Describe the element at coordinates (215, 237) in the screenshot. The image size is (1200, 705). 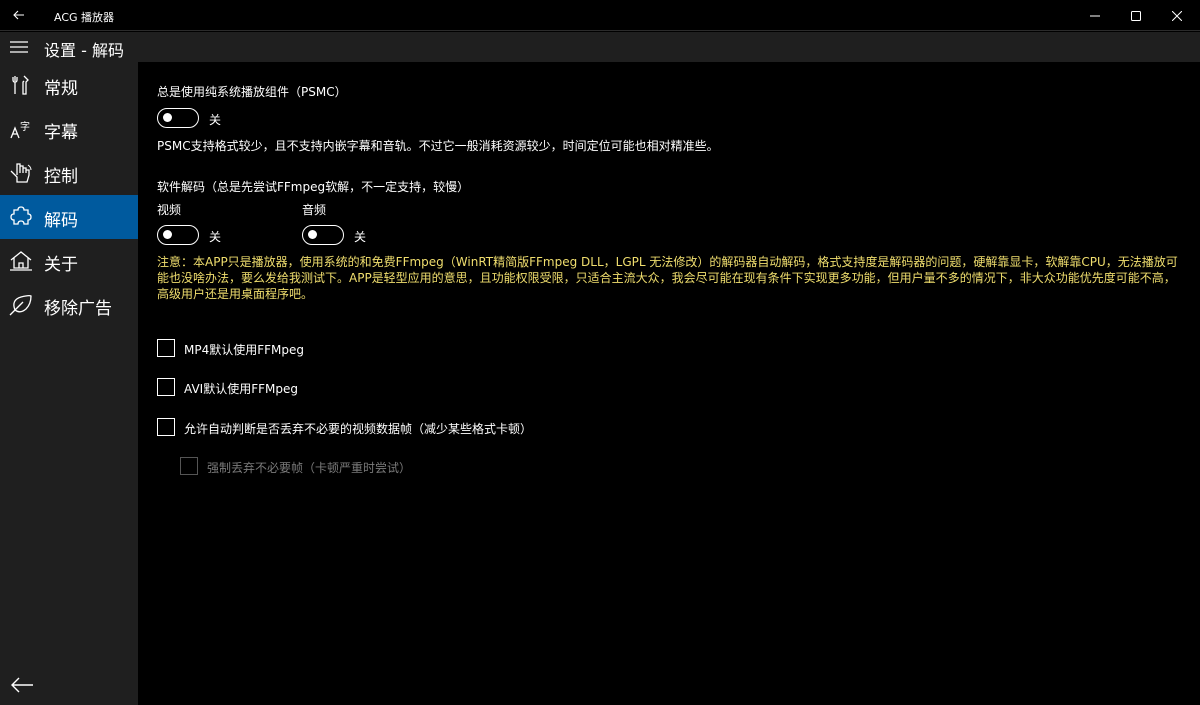
I see `video-toggle-state: 关` at that location.